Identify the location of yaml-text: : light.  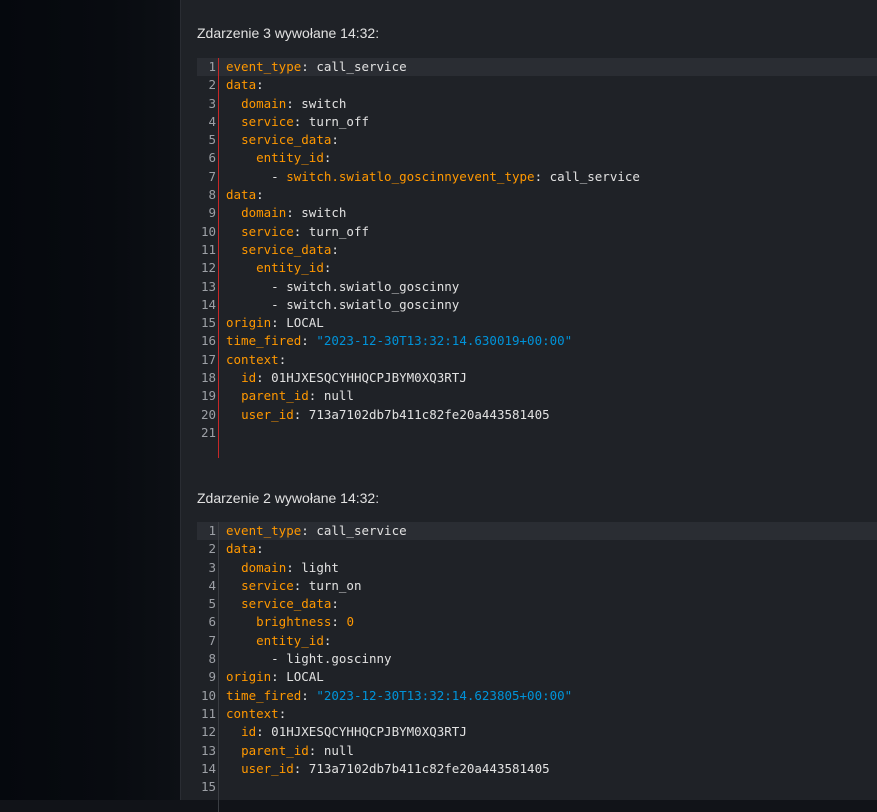
(312, 567).